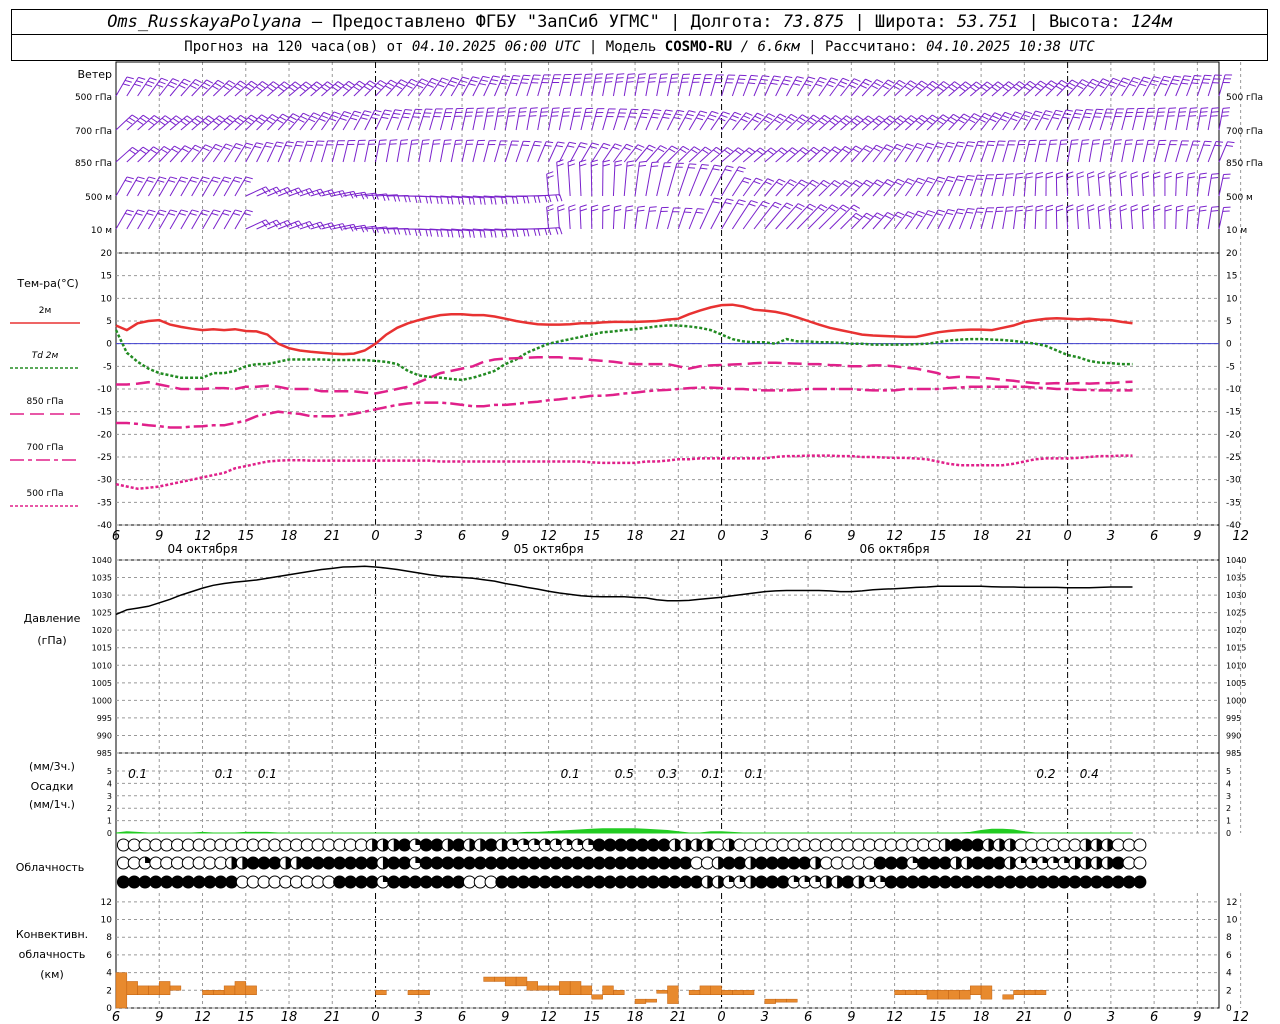 The width and height of the screenshot is (1280, 1024). I want to click on precip-tick: 1, so click(109, 821).